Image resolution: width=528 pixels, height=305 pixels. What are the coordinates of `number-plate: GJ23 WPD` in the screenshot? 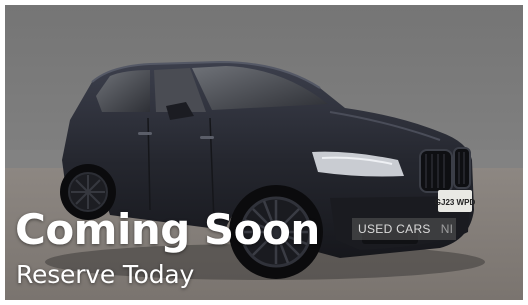 It's located at (455, 202).